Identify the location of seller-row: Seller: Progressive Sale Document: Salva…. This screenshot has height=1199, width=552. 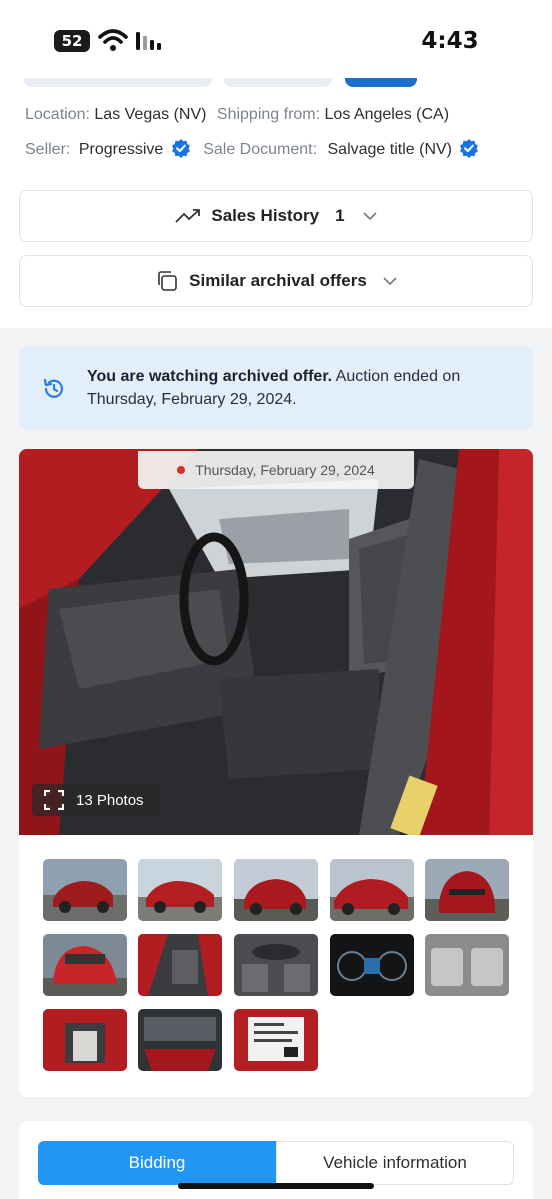
(252, 149).